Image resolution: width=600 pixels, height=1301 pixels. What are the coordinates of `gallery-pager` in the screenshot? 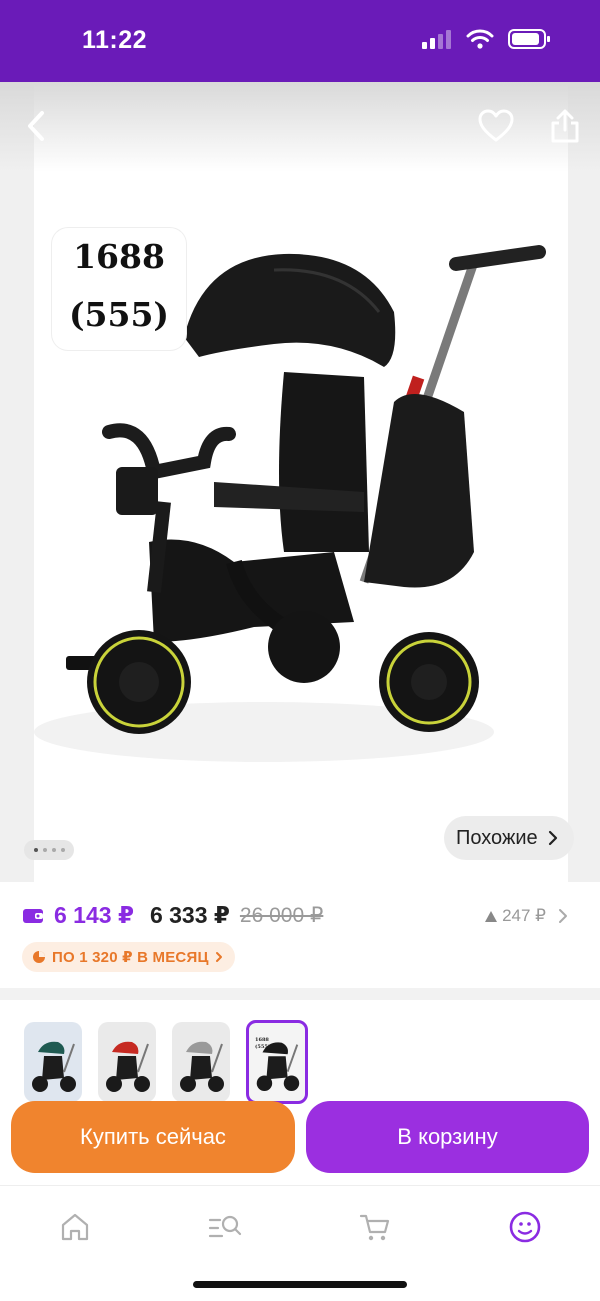 It's located at (49, 850).